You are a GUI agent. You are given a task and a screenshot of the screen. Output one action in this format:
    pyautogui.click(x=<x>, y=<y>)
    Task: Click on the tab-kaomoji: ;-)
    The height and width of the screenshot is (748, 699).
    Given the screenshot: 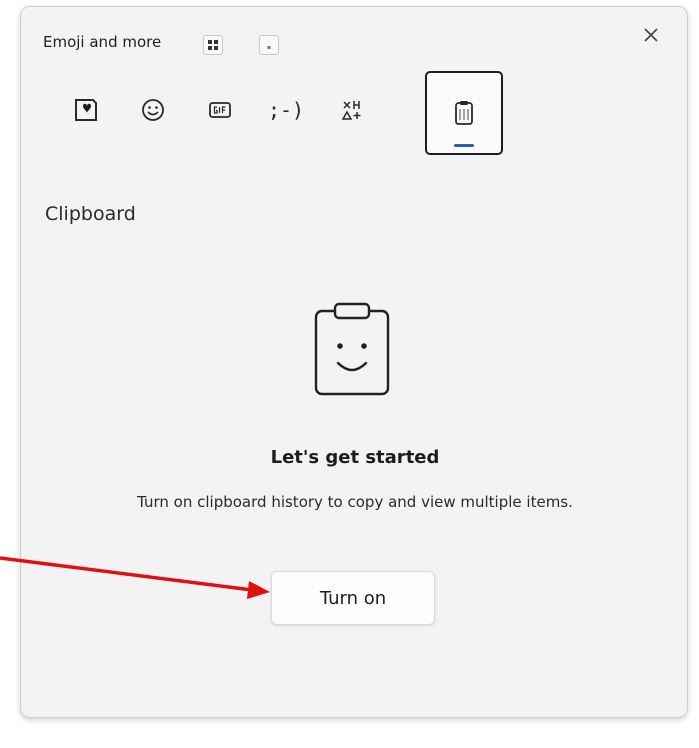 What is the action you would take?
    pyautogui.click(x=286, y=110)
    